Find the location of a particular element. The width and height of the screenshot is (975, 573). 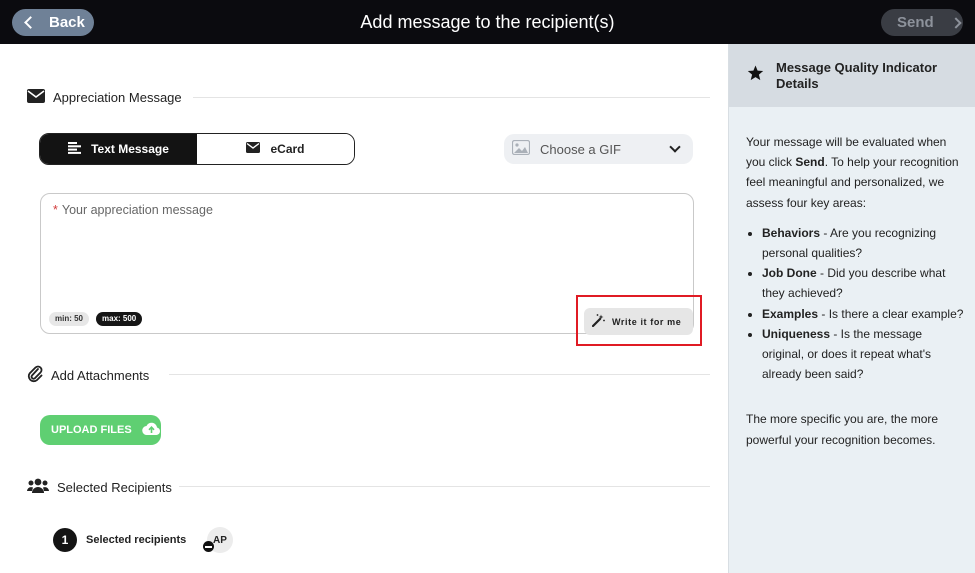

message-placeholder: * Your appreciation message is located at coordinates (133, 210).